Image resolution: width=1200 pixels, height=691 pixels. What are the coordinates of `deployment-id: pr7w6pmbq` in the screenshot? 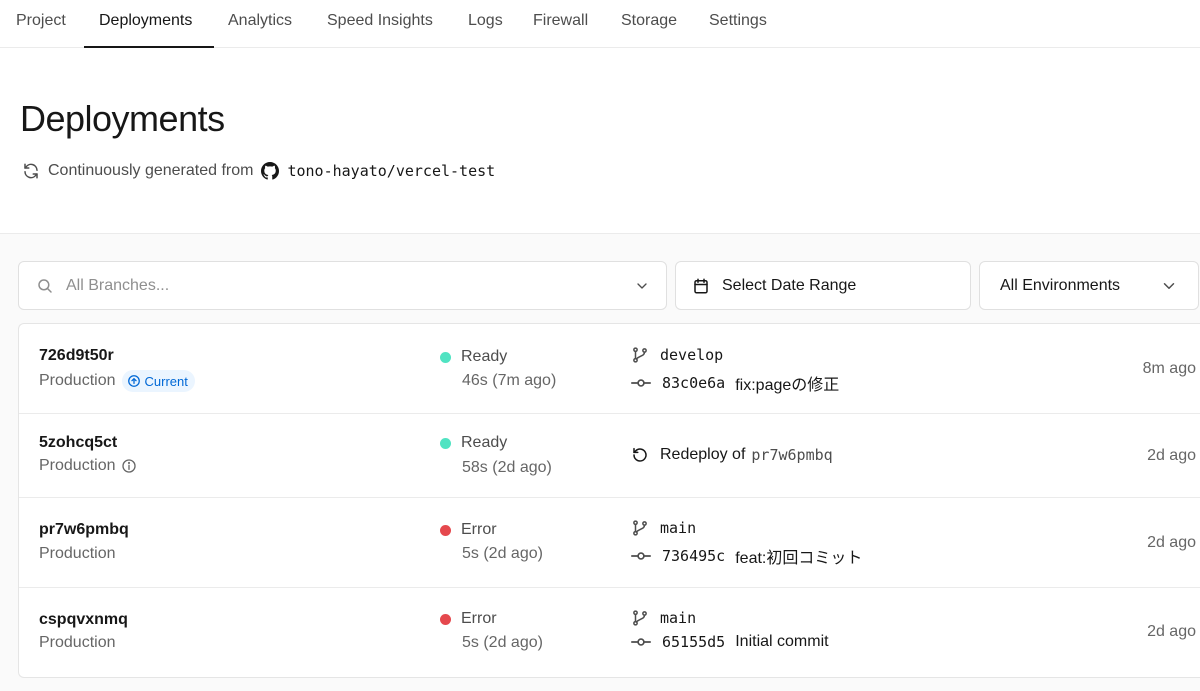 It's located at (84, 530).